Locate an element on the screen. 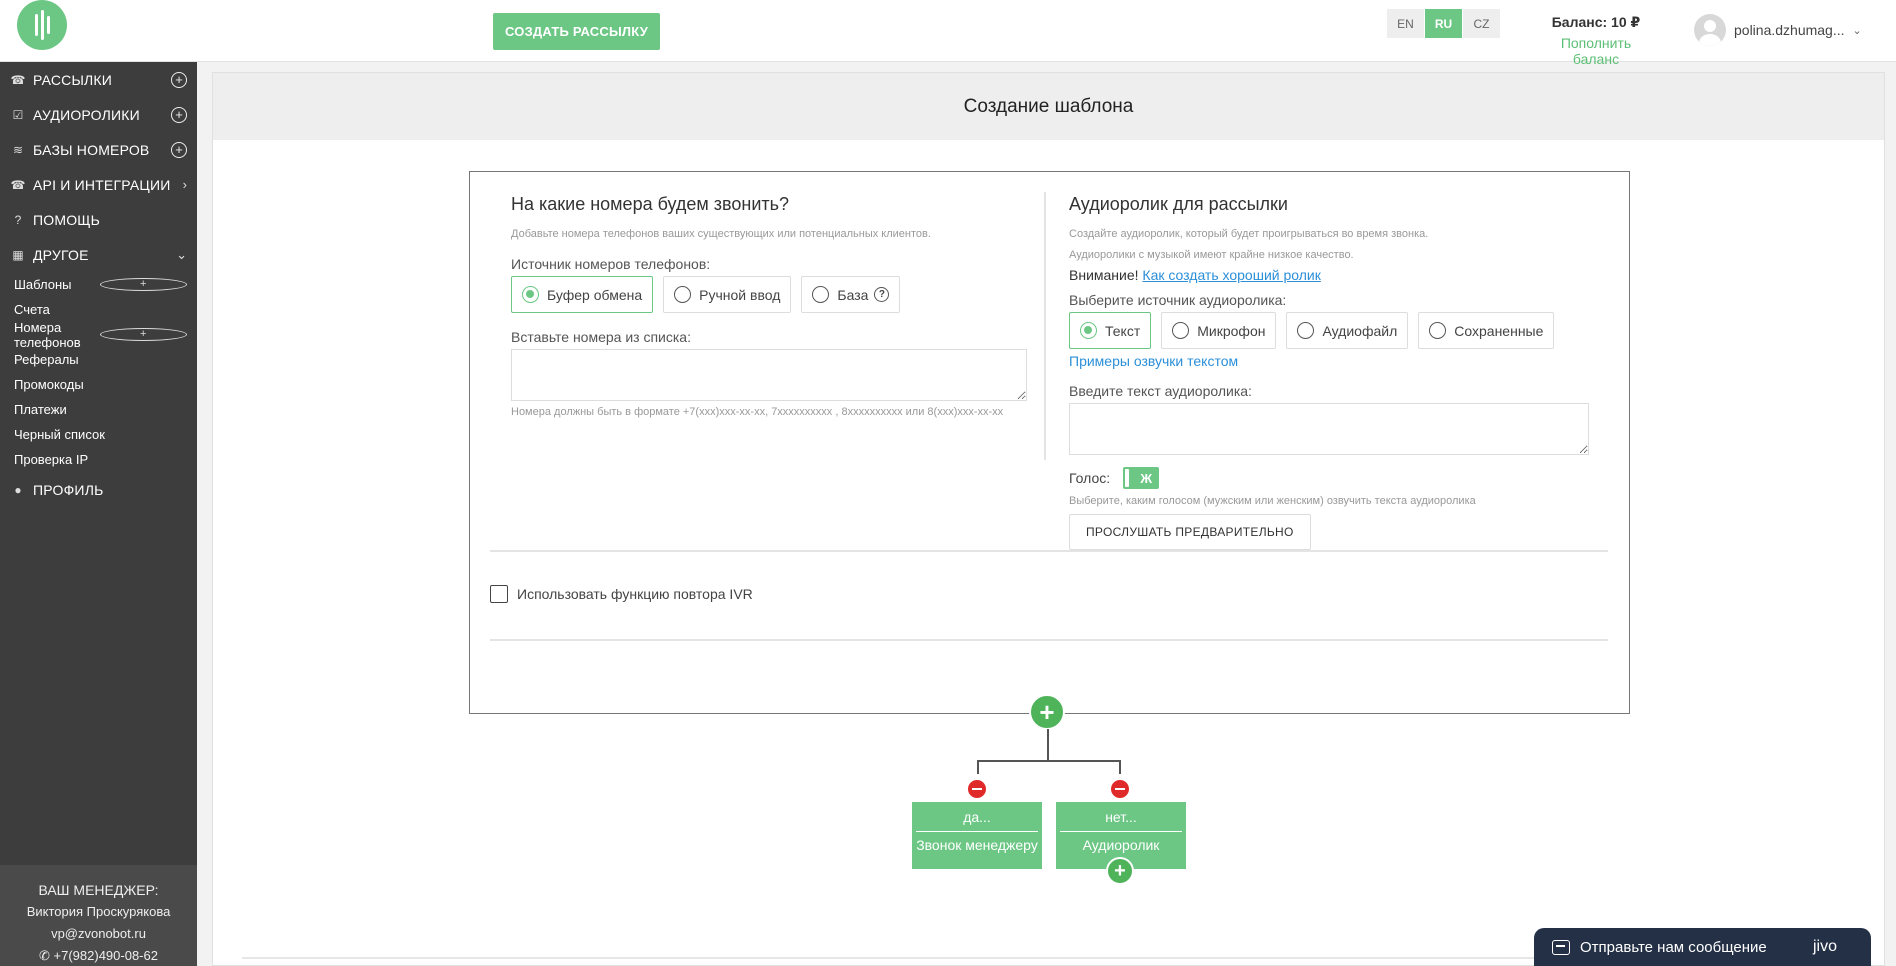 The height and width of the screenshot is (966, 1896). audio-text-radio: Текст is located at coordinates (1110, 330).